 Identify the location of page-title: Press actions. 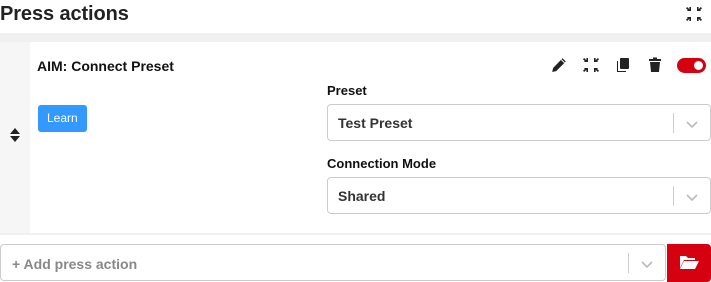
(64, 14).